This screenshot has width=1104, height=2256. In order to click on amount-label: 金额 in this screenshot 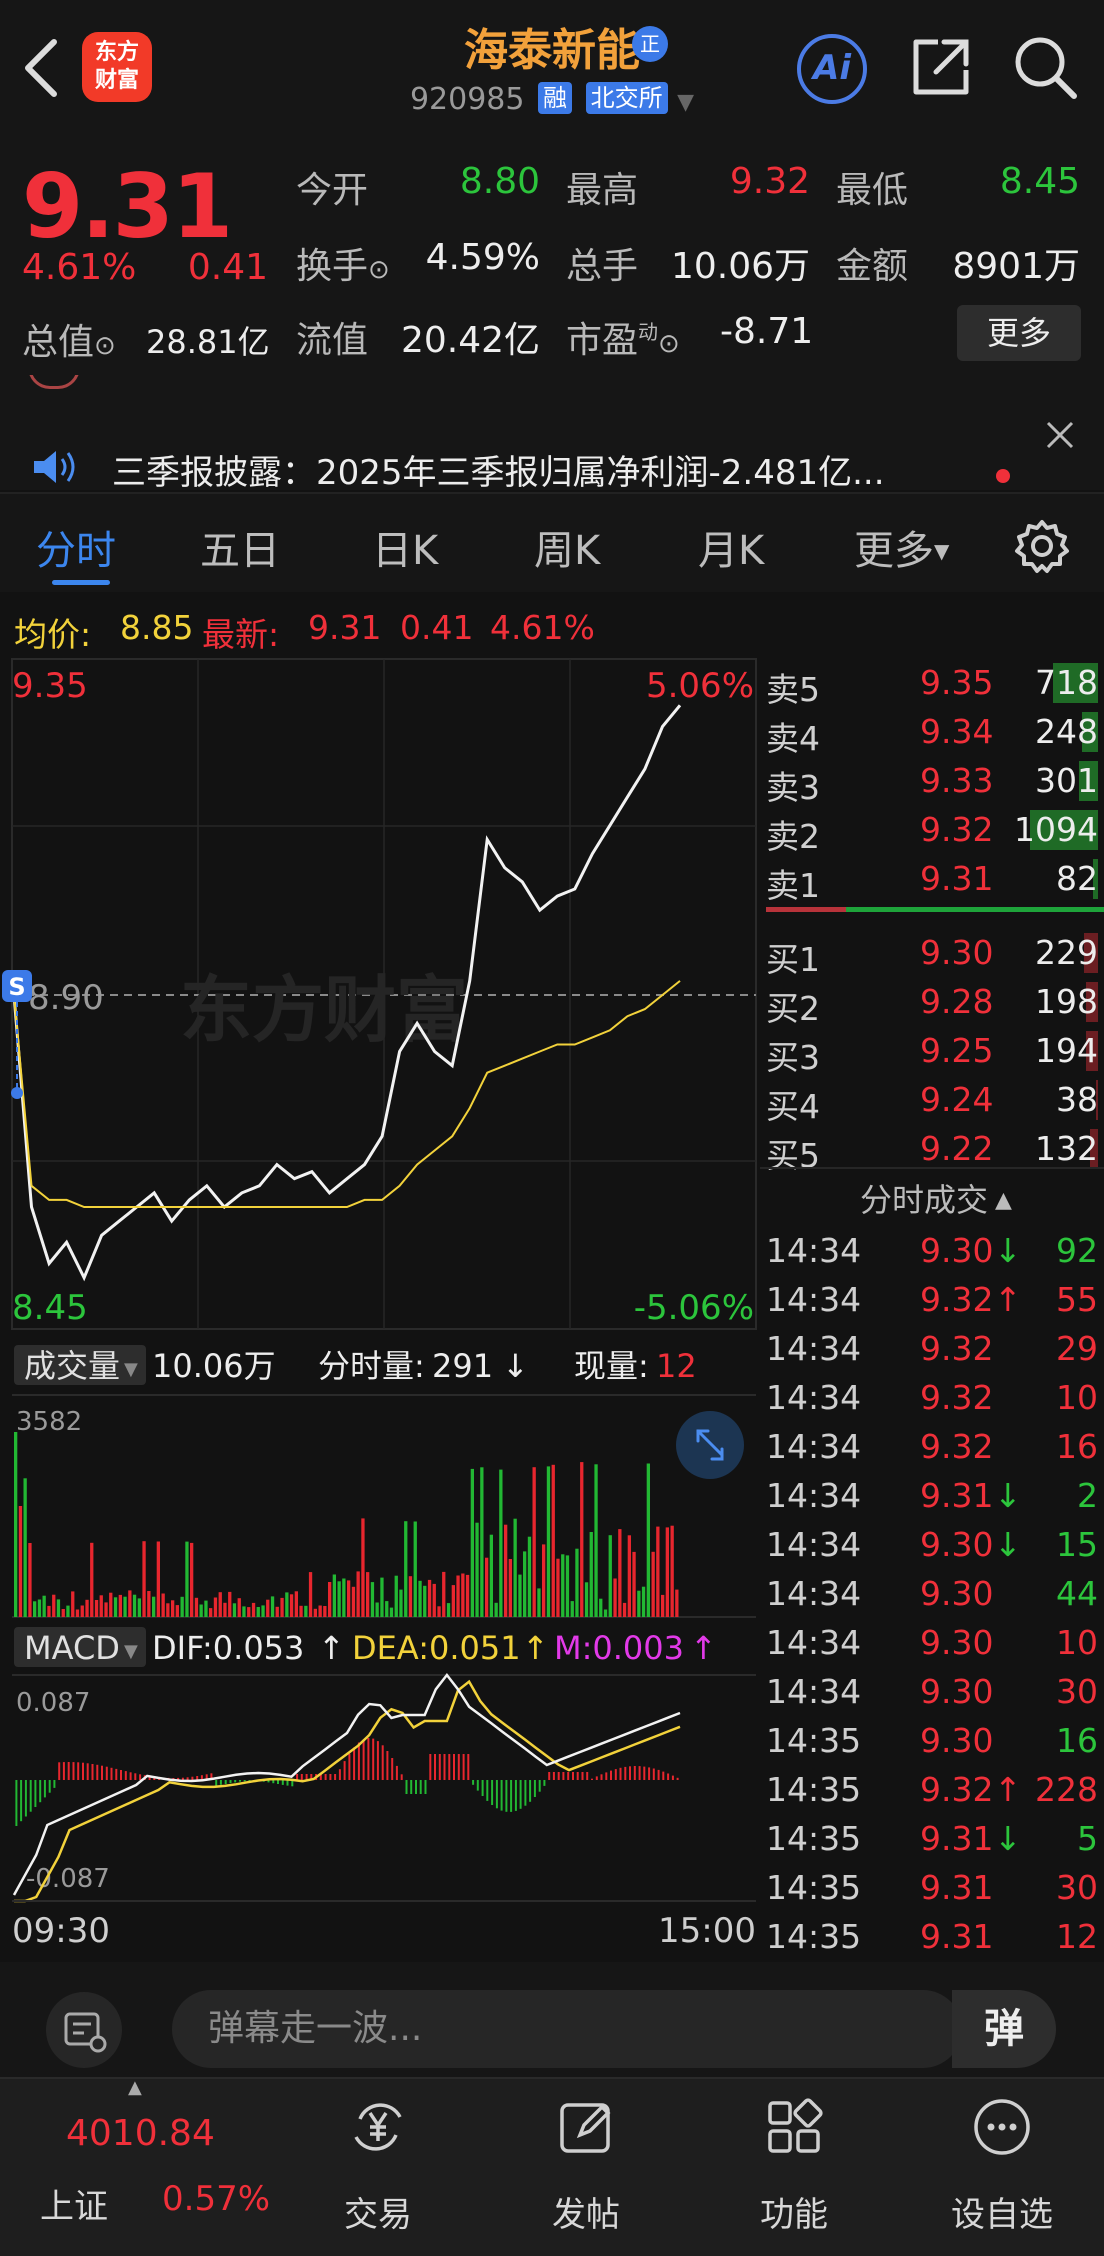, I will do `click(872, 266)`.